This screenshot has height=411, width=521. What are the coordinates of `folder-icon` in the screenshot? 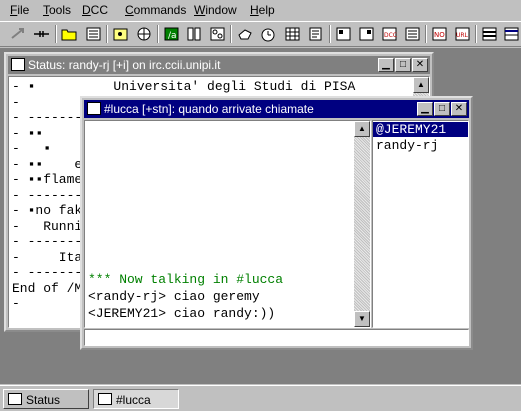 It's located at (69, 34).